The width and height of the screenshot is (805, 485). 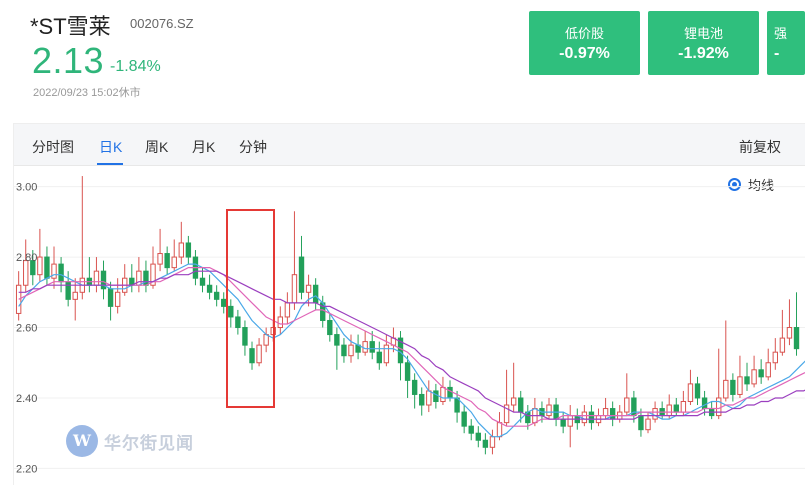 What do you see at coordinates (786, 43) in the screenshot?
I see `sector-card-third: 强 -` at bounding box center [786, 43].